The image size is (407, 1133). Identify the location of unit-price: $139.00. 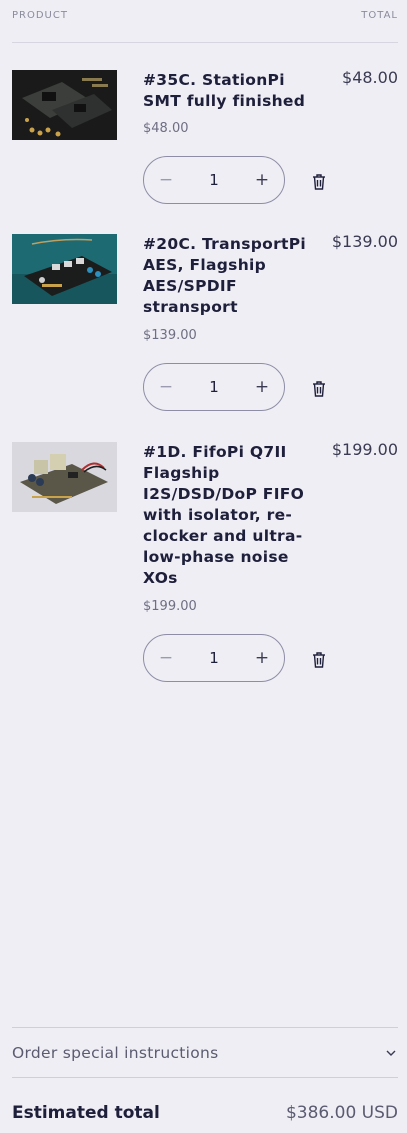
(170, 335).